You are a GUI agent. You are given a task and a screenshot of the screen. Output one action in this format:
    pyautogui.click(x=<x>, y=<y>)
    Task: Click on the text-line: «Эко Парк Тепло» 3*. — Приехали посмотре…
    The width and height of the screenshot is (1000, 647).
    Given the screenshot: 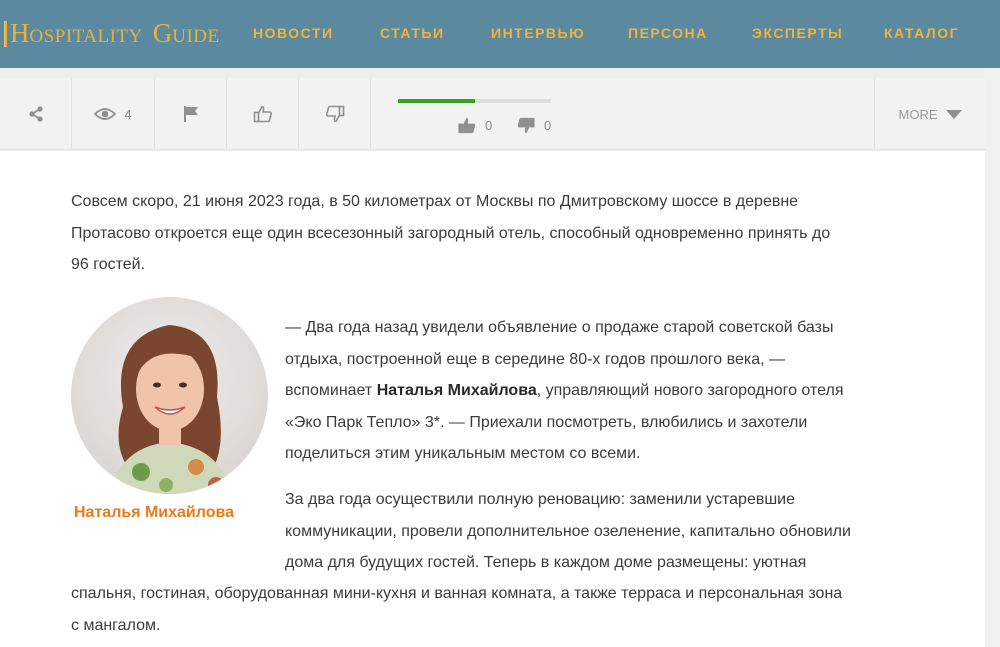 What is the action you would take?
    pyautogui.click(x=546, y=422)
    